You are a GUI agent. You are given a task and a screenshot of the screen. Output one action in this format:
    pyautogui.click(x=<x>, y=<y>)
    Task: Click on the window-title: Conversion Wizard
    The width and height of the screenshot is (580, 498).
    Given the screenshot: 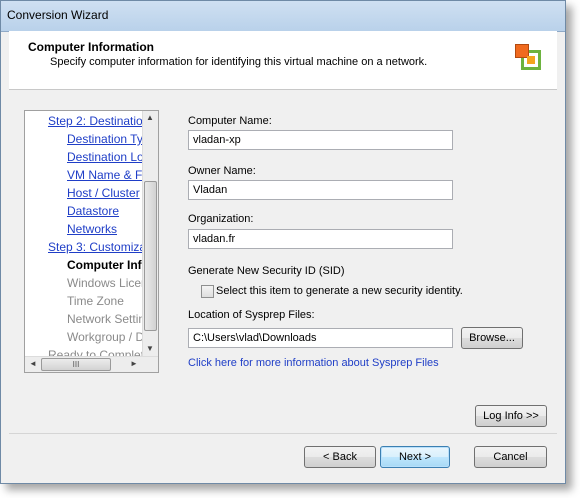 What is the action you would take?
    pyautogui.click(x=58, y=15)
    